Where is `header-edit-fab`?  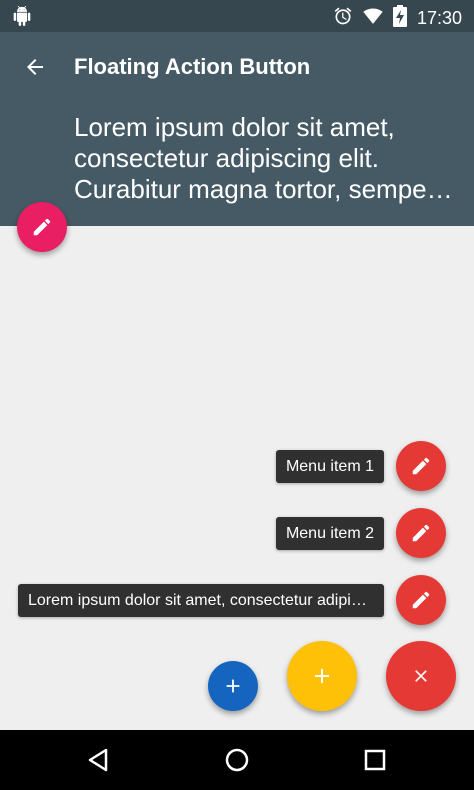 header-edit-fab is located at coordinates (42, 227).